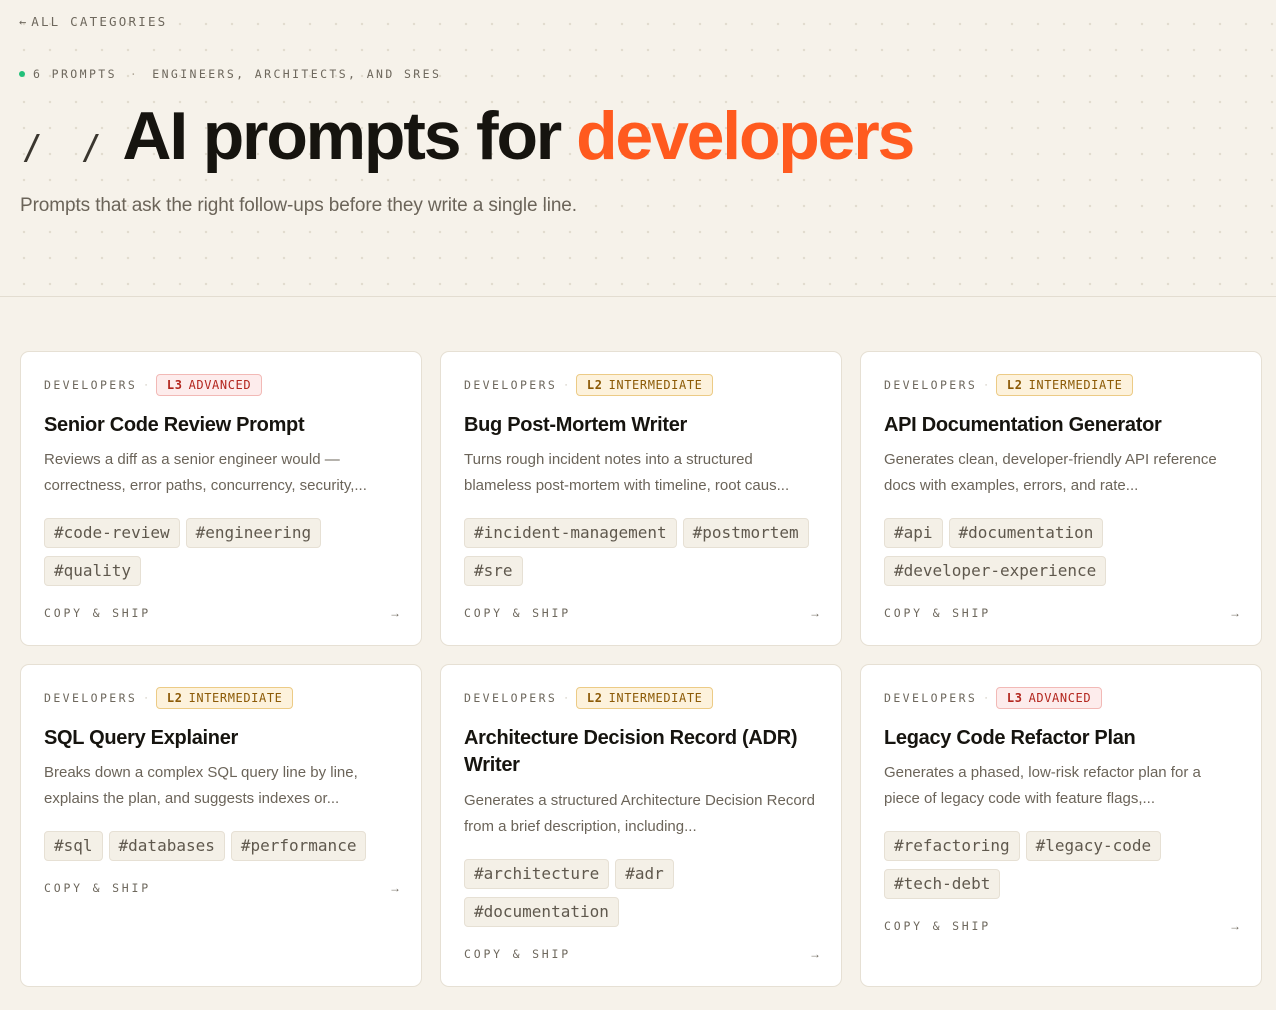 The height and width of the screenshot is (1010, 1276). I want to click on tag: #adr, so click(644, 874).